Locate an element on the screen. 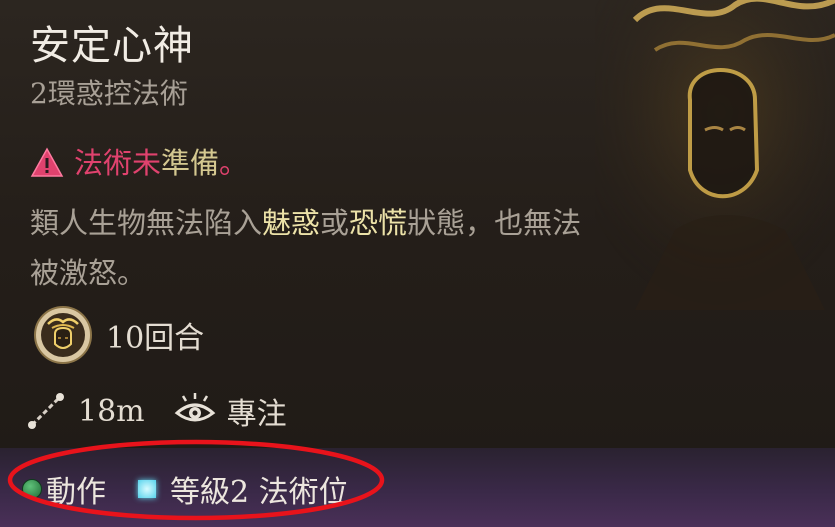 This screenshot has height=527, width=835. description-text: 或 is located at coordinates (335, 223).